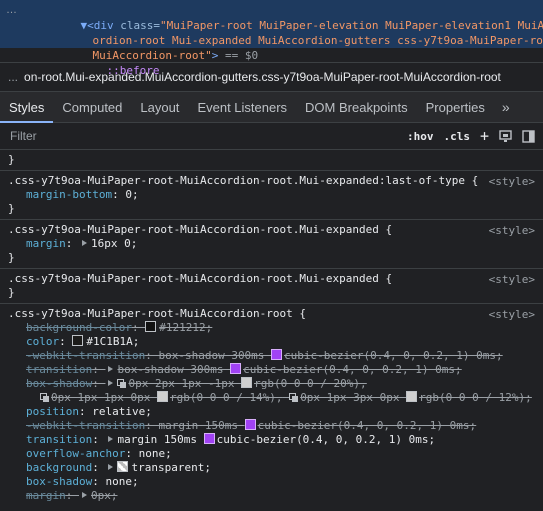  Describe the element at coordinates (271, 160) in the screenshot. I see `rule-block-previous: }` at that location.